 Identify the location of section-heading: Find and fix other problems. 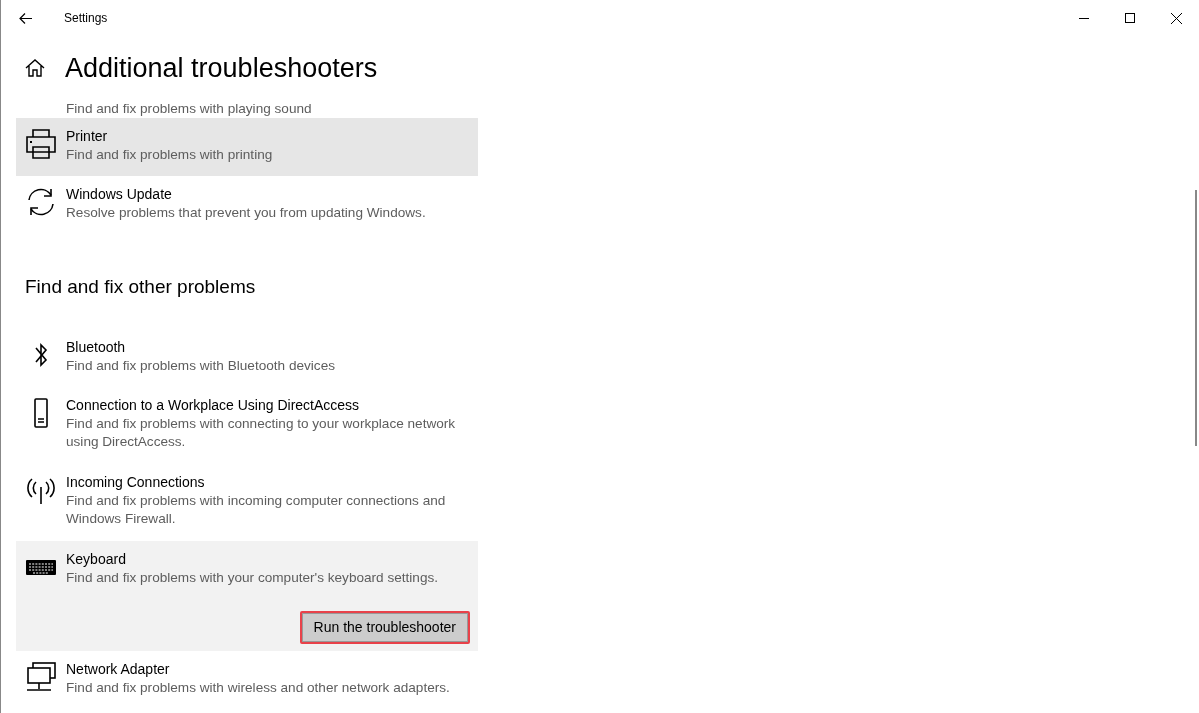
(141, 287).